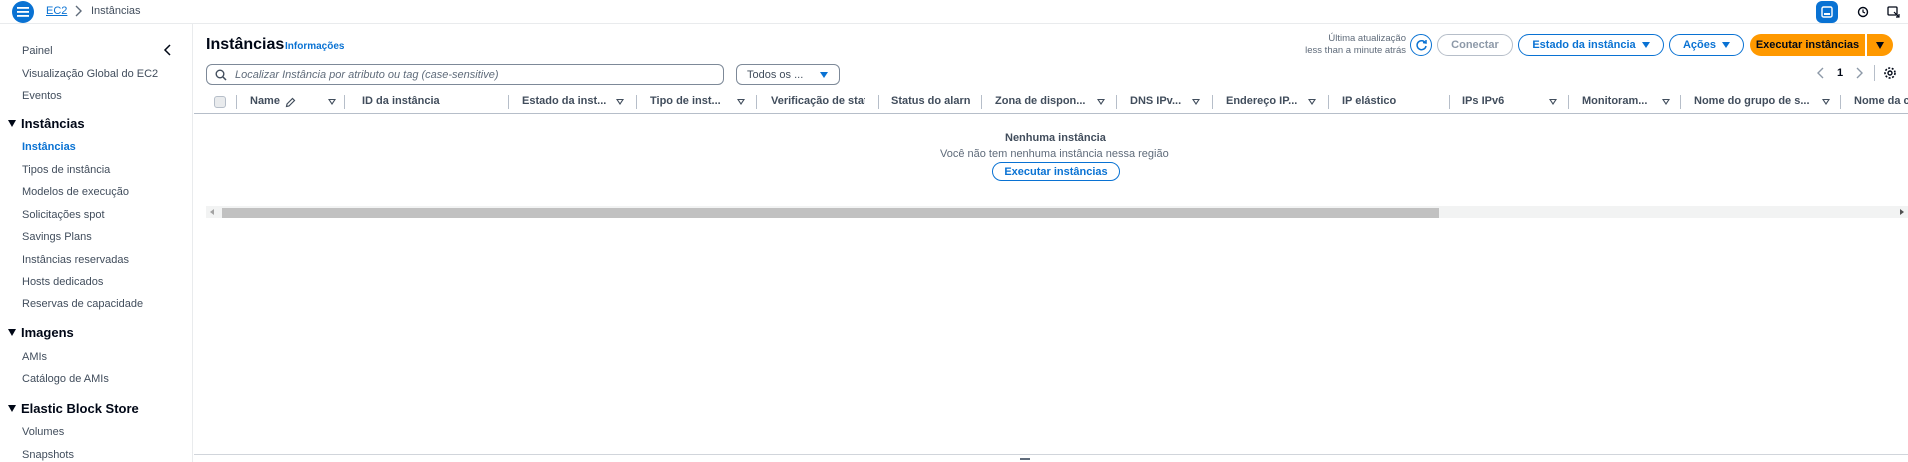 The height and width of the screenshot is (462, 1908). I want to click on pager-divider, so click(1874, 73).